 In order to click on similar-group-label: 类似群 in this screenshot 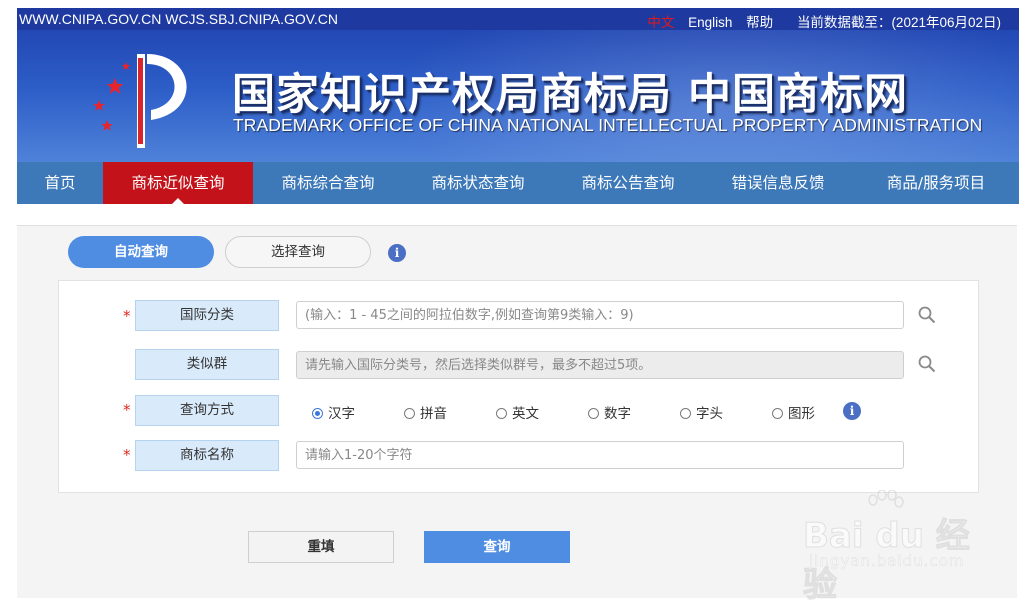, I will do `click(207, 364)`.